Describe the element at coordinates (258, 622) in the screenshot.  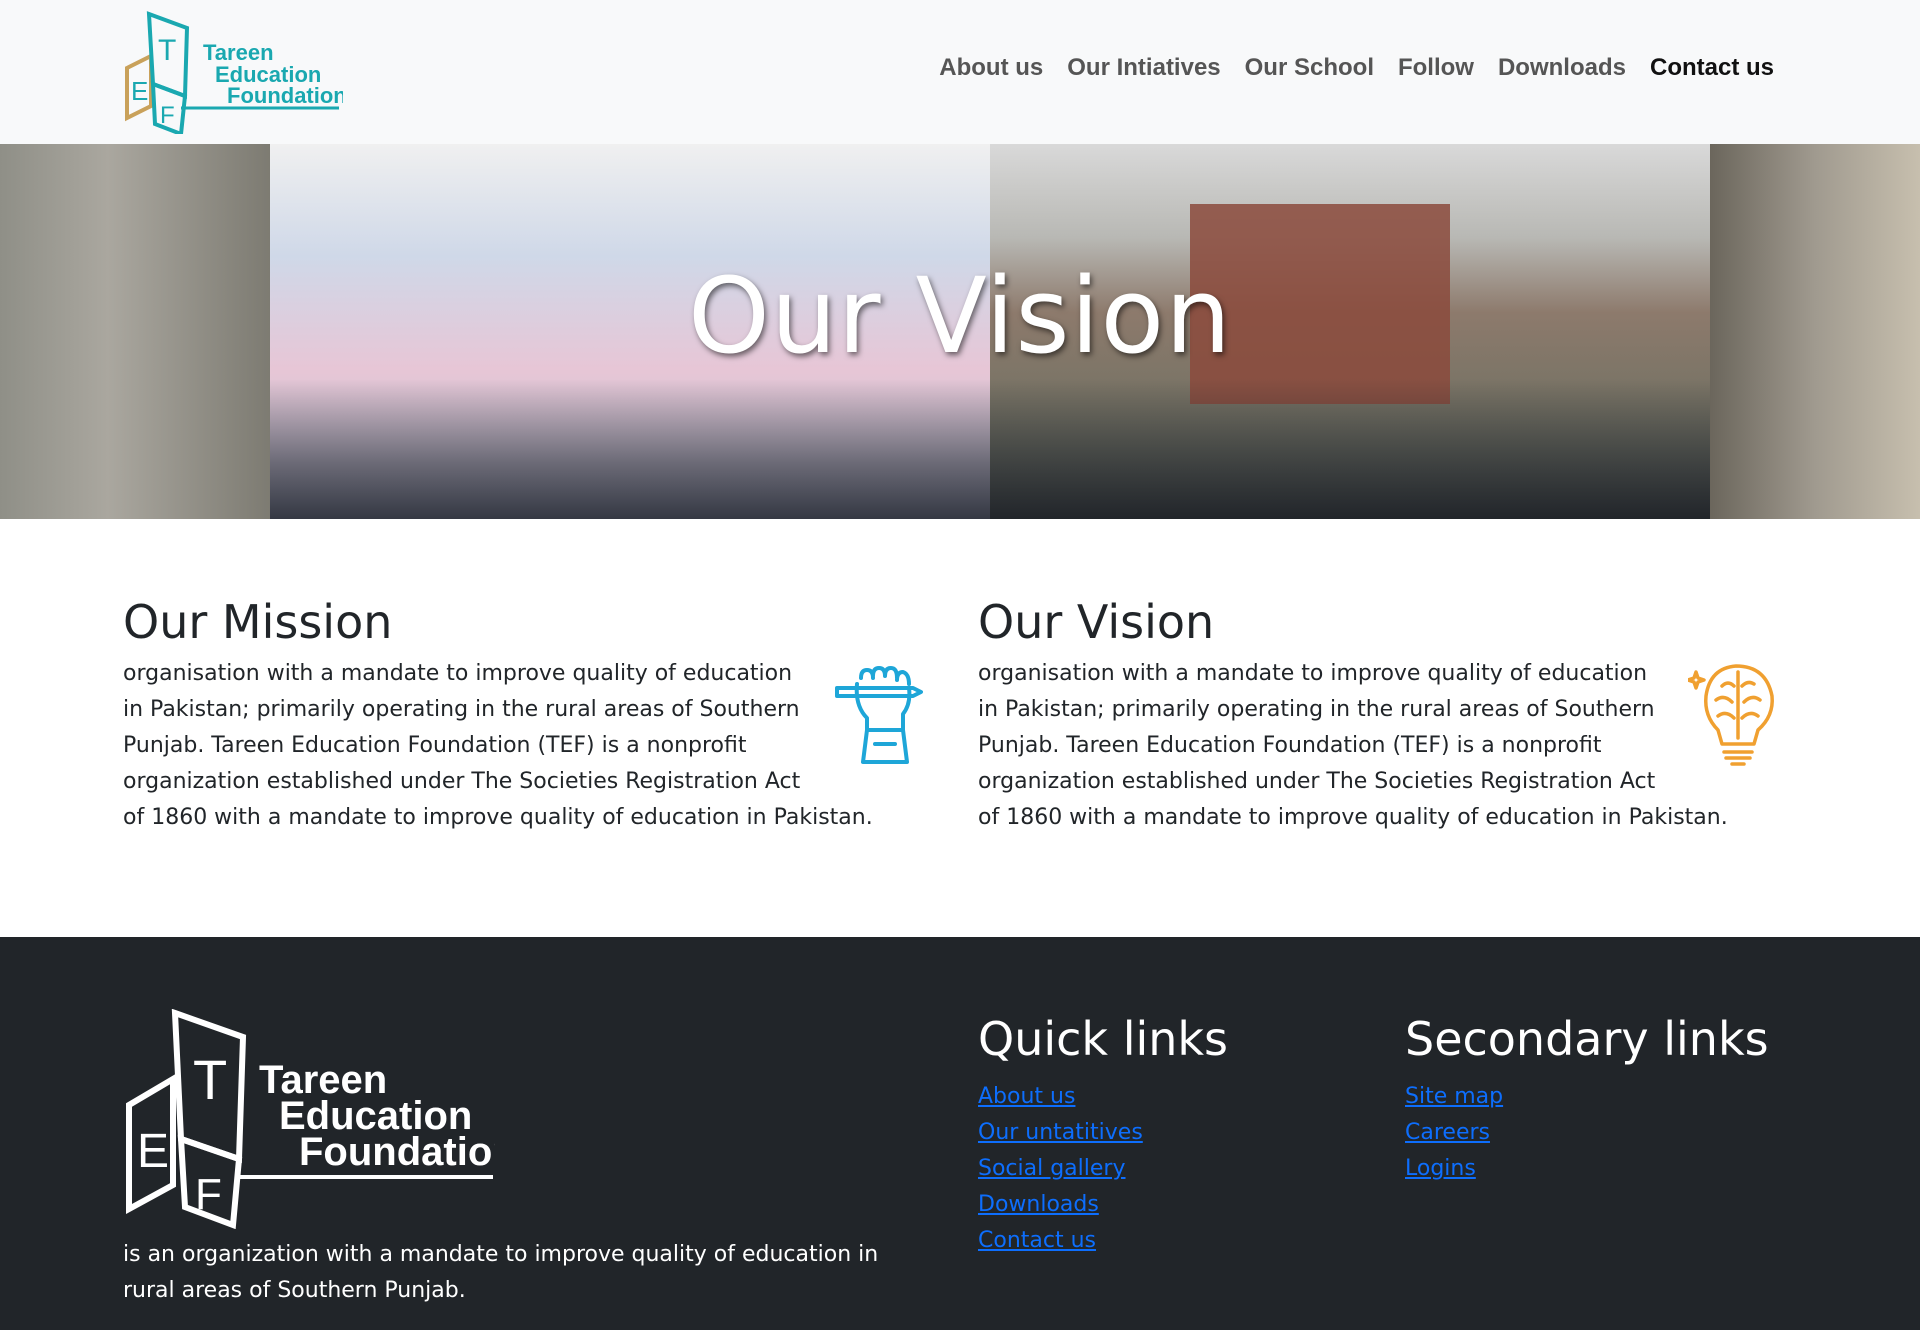
I see `mission-title: Our Mission` at that location.